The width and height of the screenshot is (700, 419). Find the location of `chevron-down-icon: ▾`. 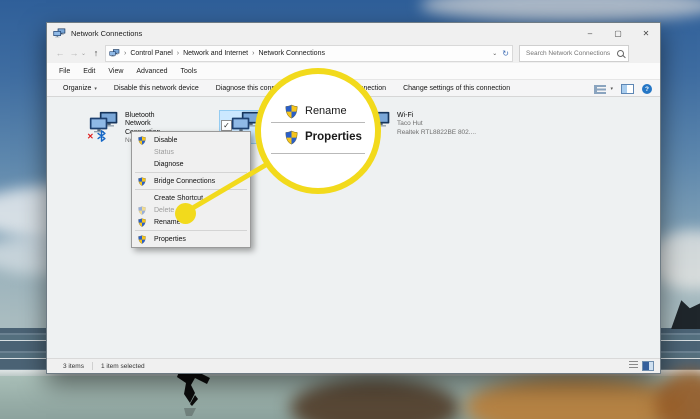

chevron-down-icon: ▾ is located at coordinates (95, 88).